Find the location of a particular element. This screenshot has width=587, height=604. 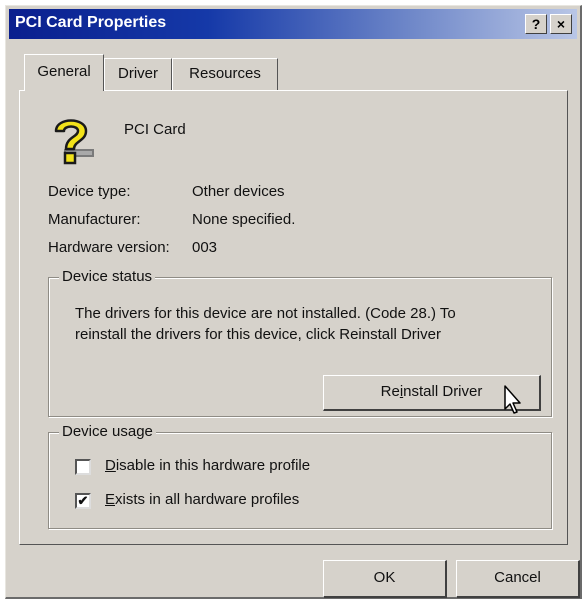

close-button: × is located at coordinates (561, 24).